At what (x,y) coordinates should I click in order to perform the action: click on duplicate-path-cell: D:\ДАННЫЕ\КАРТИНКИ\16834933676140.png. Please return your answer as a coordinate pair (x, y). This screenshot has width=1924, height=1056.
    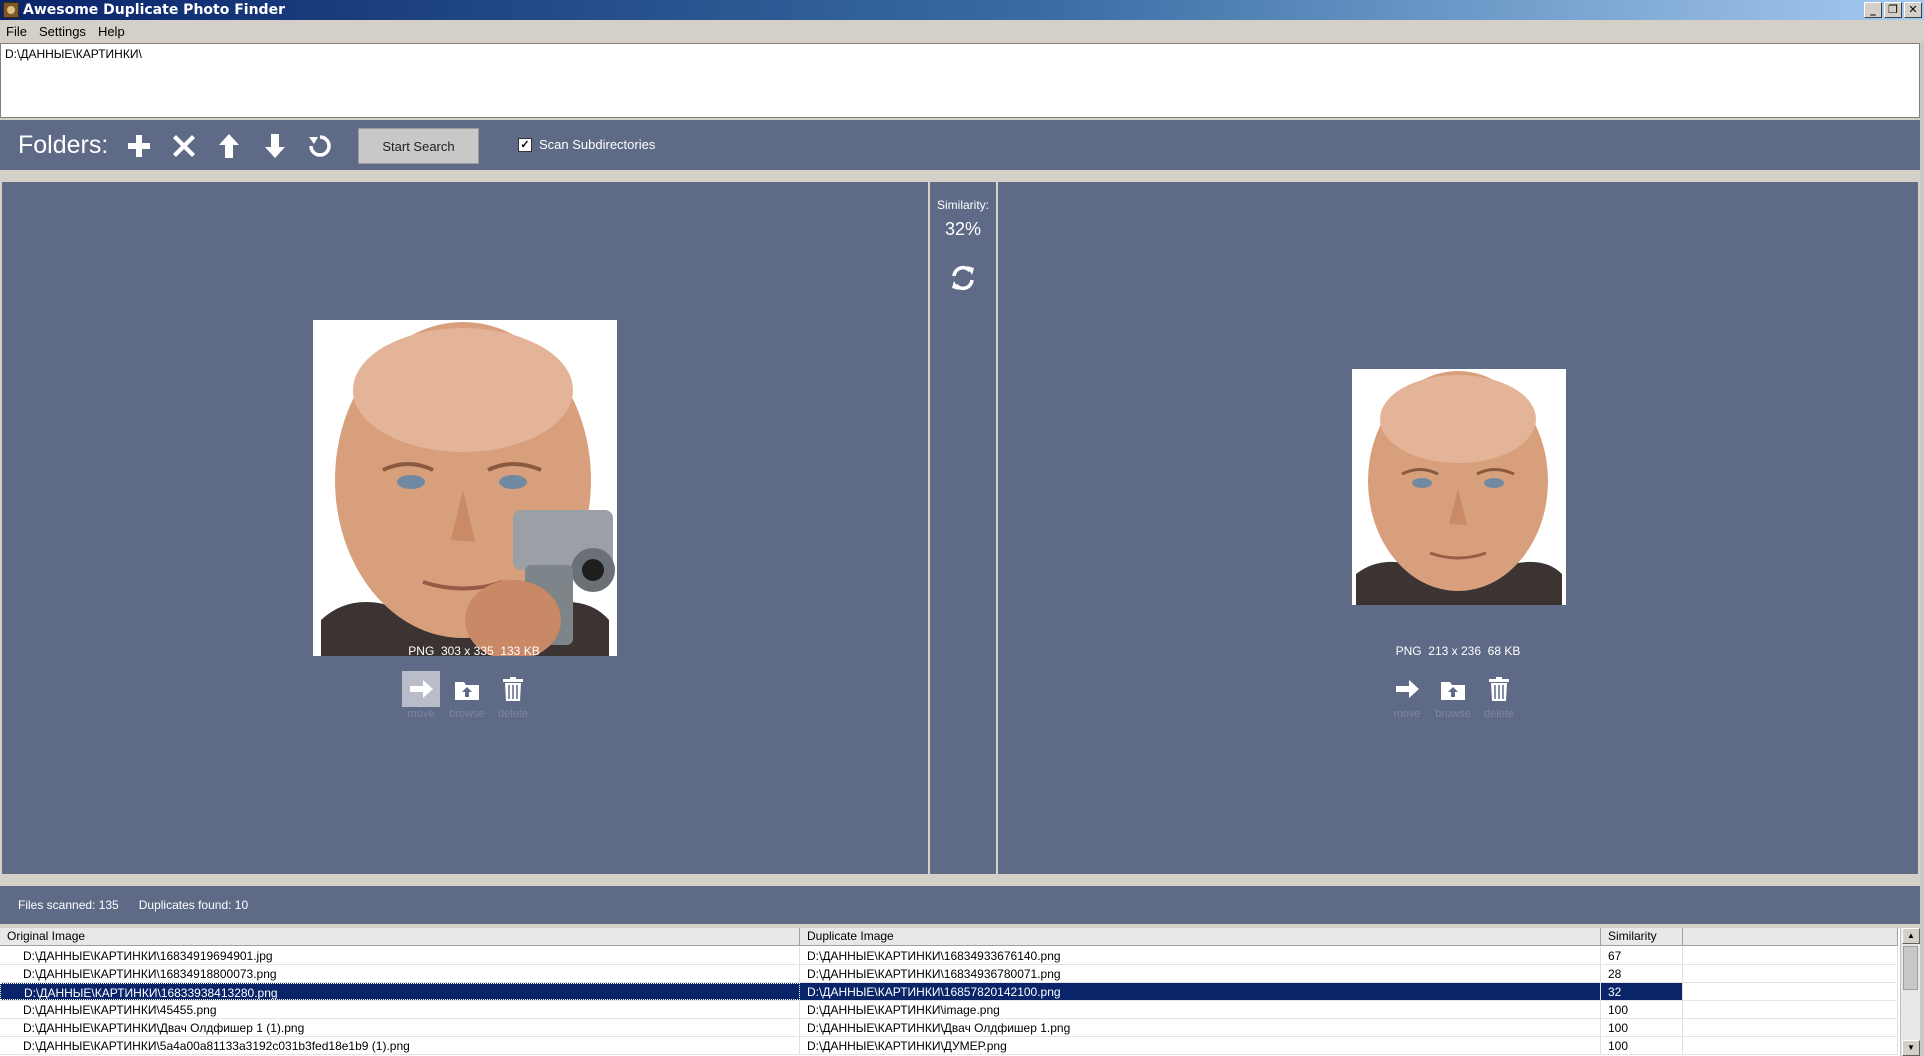
    Looking at the image, I should click on (1200, 955).